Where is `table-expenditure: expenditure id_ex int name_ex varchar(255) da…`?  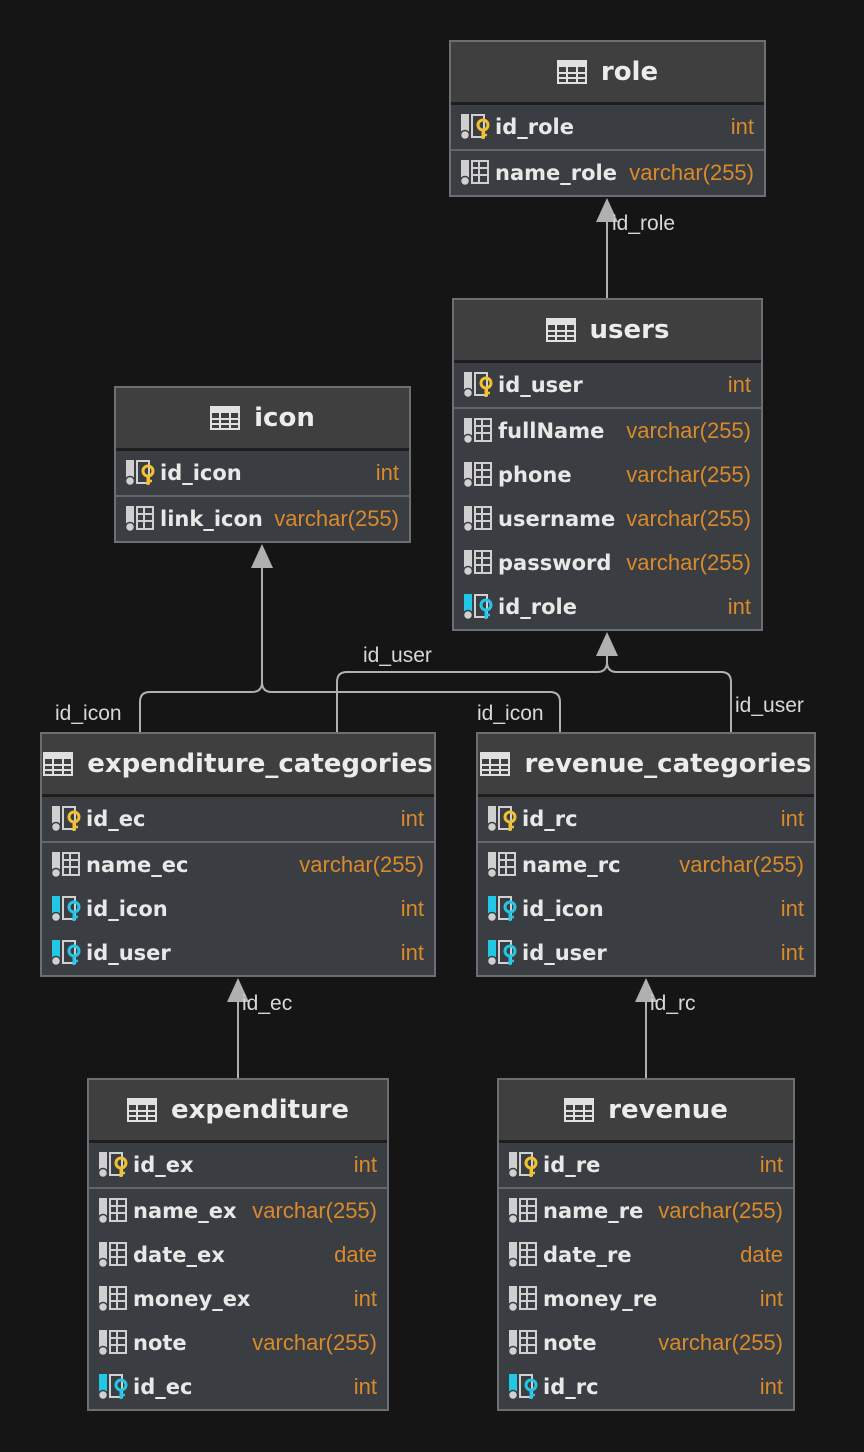 table-expenditure: expenditure id_ex int name_ex varchar(255) da… is located at coordinates (238, 1244).